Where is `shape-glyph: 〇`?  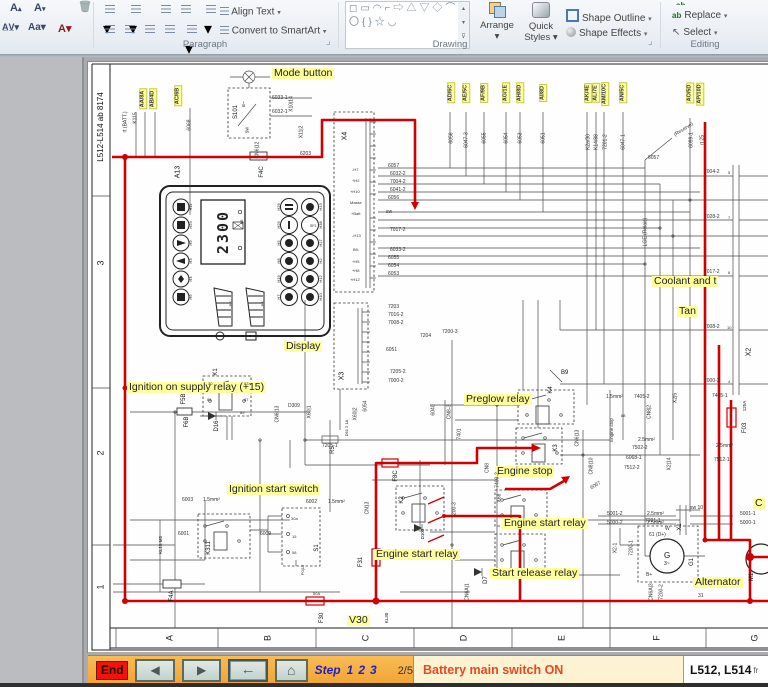 shape-glyph: 〇 is located at coordinates (355, 22).